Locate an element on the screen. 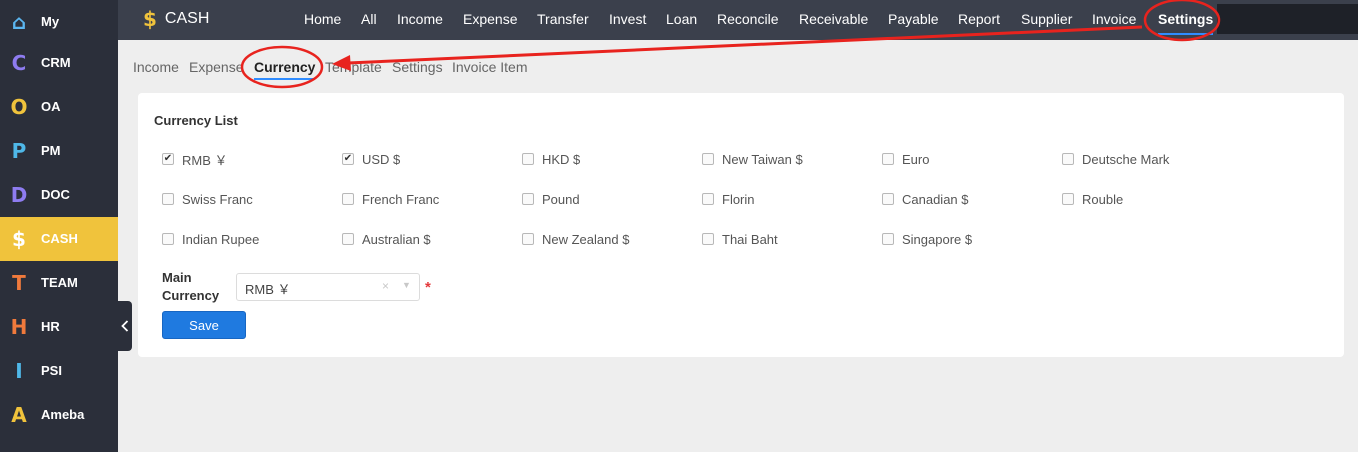 This screenshot has height=452, width=1358. currency-checkbox-australian: Australian $ is located at coordinates (386, 239).